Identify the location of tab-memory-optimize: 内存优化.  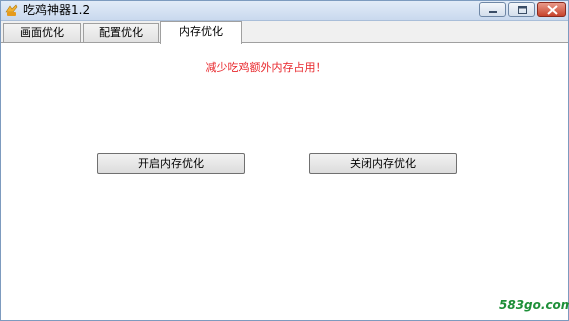
(201, 32).